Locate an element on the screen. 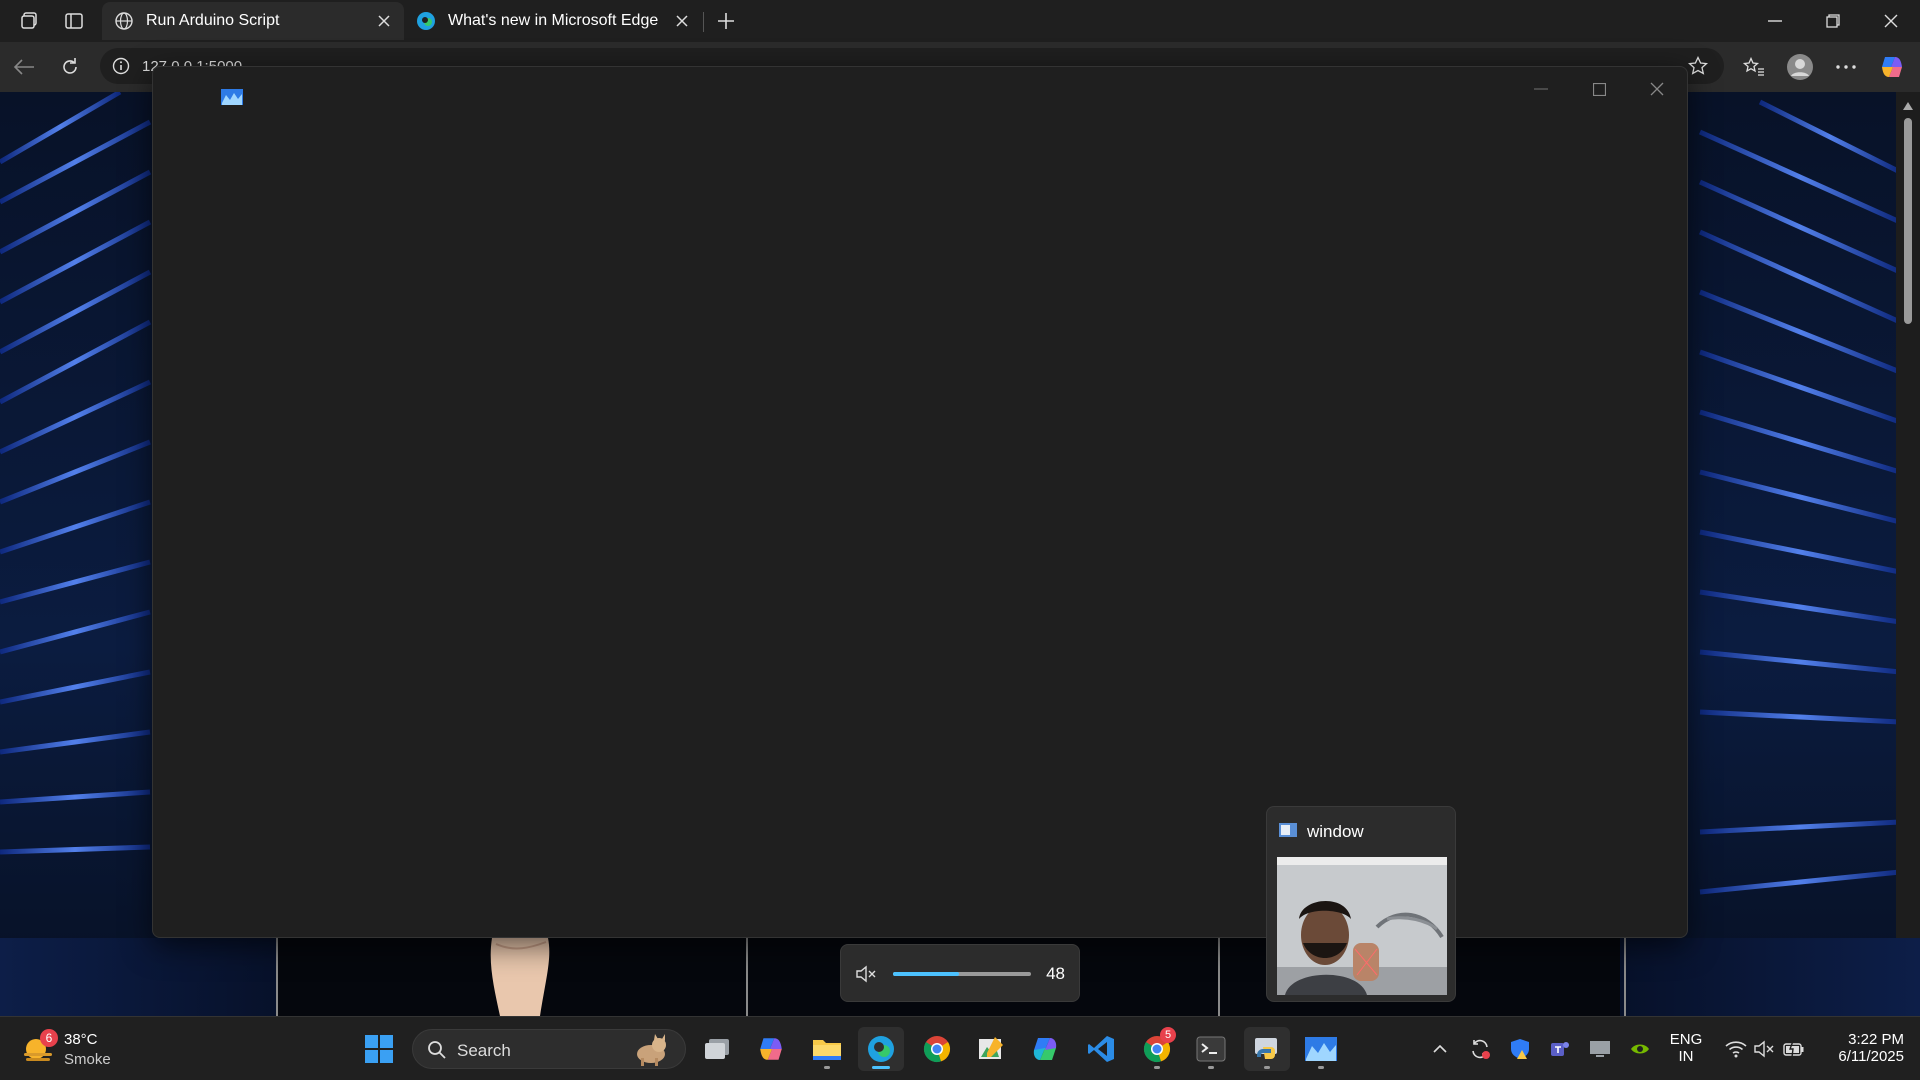  workspaces-icon is located at coordinates (30, 21).